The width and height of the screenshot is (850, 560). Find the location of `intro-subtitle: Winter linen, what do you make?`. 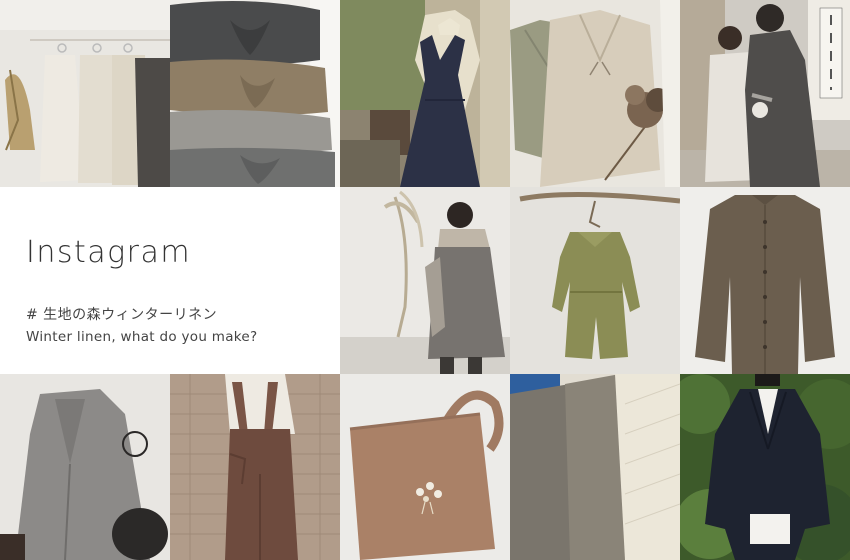

intro-subtitle: Winter linen, what do you make? is located at coordinates (142, 337).